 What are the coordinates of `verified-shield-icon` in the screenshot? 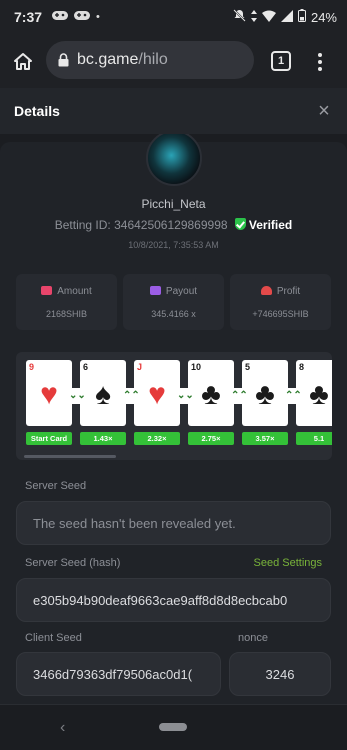 It's located at (240, 224).